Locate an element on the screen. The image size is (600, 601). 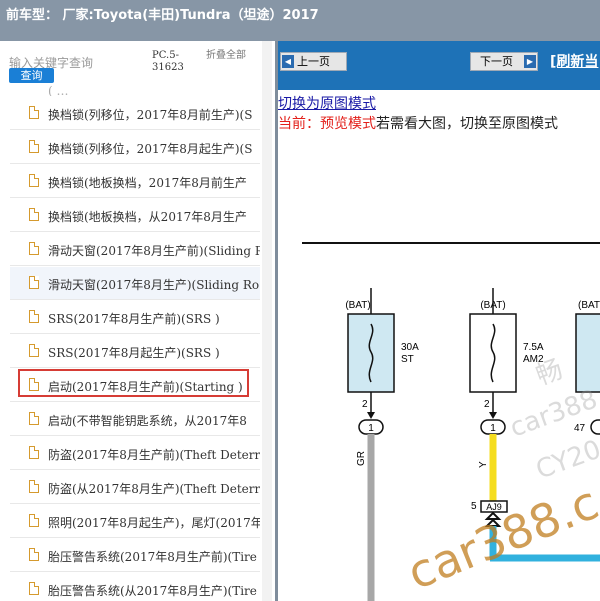
tree-scrollbar is located at coordinates (267, 321).